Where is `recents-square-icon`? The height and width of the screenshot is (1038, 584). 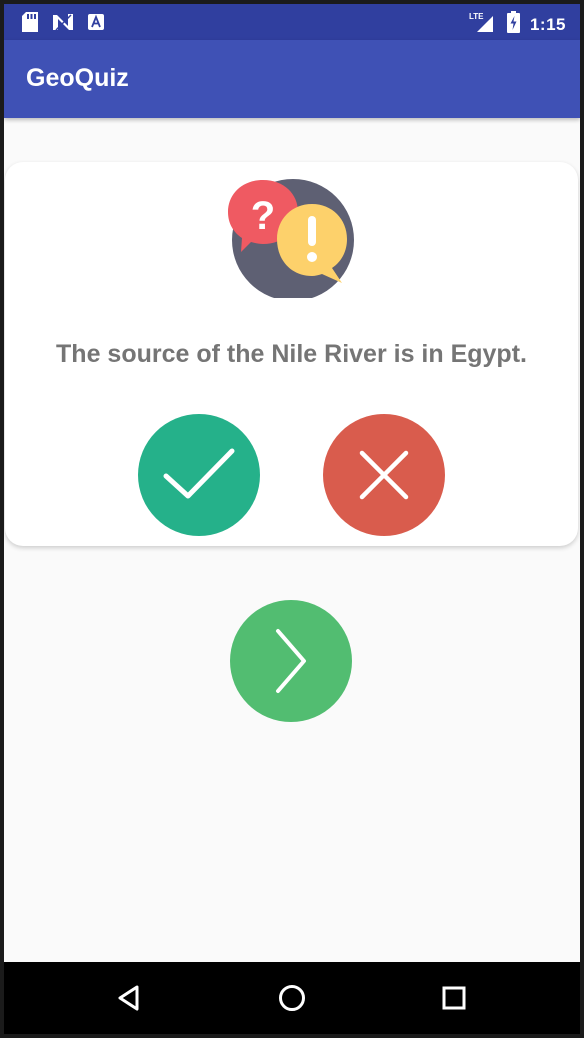 recents-square-icon is located at coordinates (454, 998).